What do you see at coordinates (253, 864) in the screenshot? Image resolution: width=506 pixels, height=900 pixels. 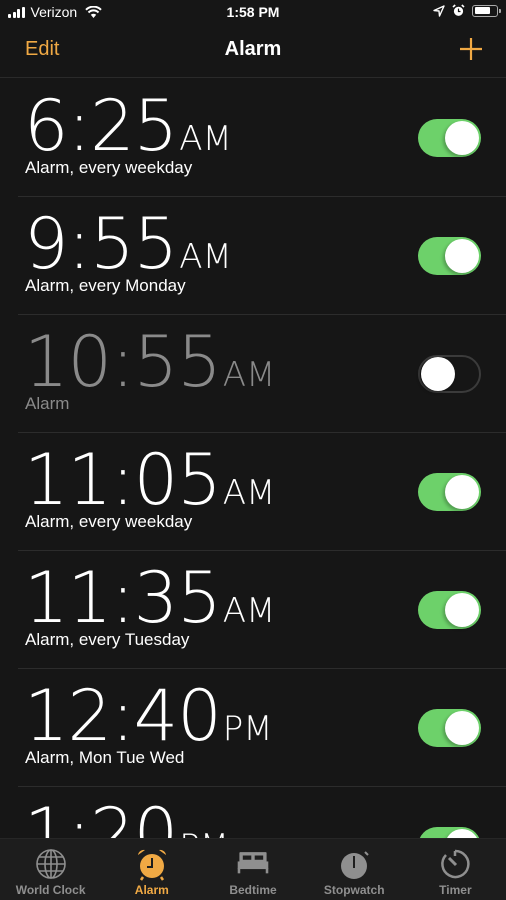 I see `bed-icon` at bounding box center [253, 864].